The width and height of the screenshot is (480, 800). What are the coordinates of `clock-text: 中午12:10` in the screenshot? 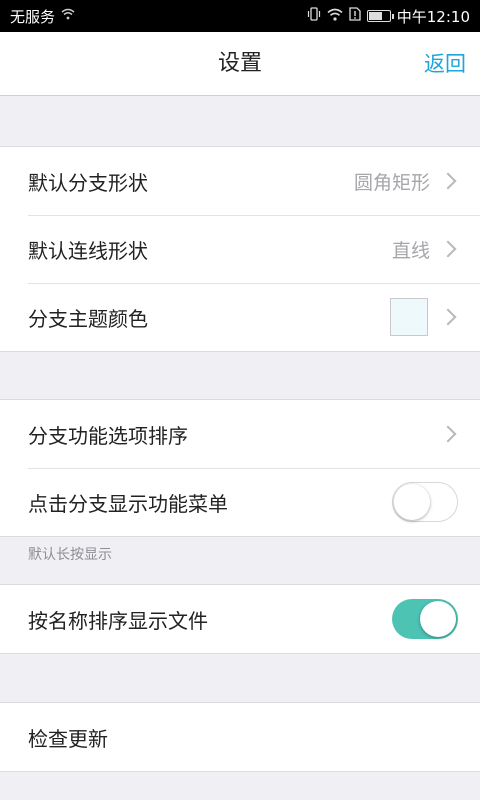 It's located at (433, 16).